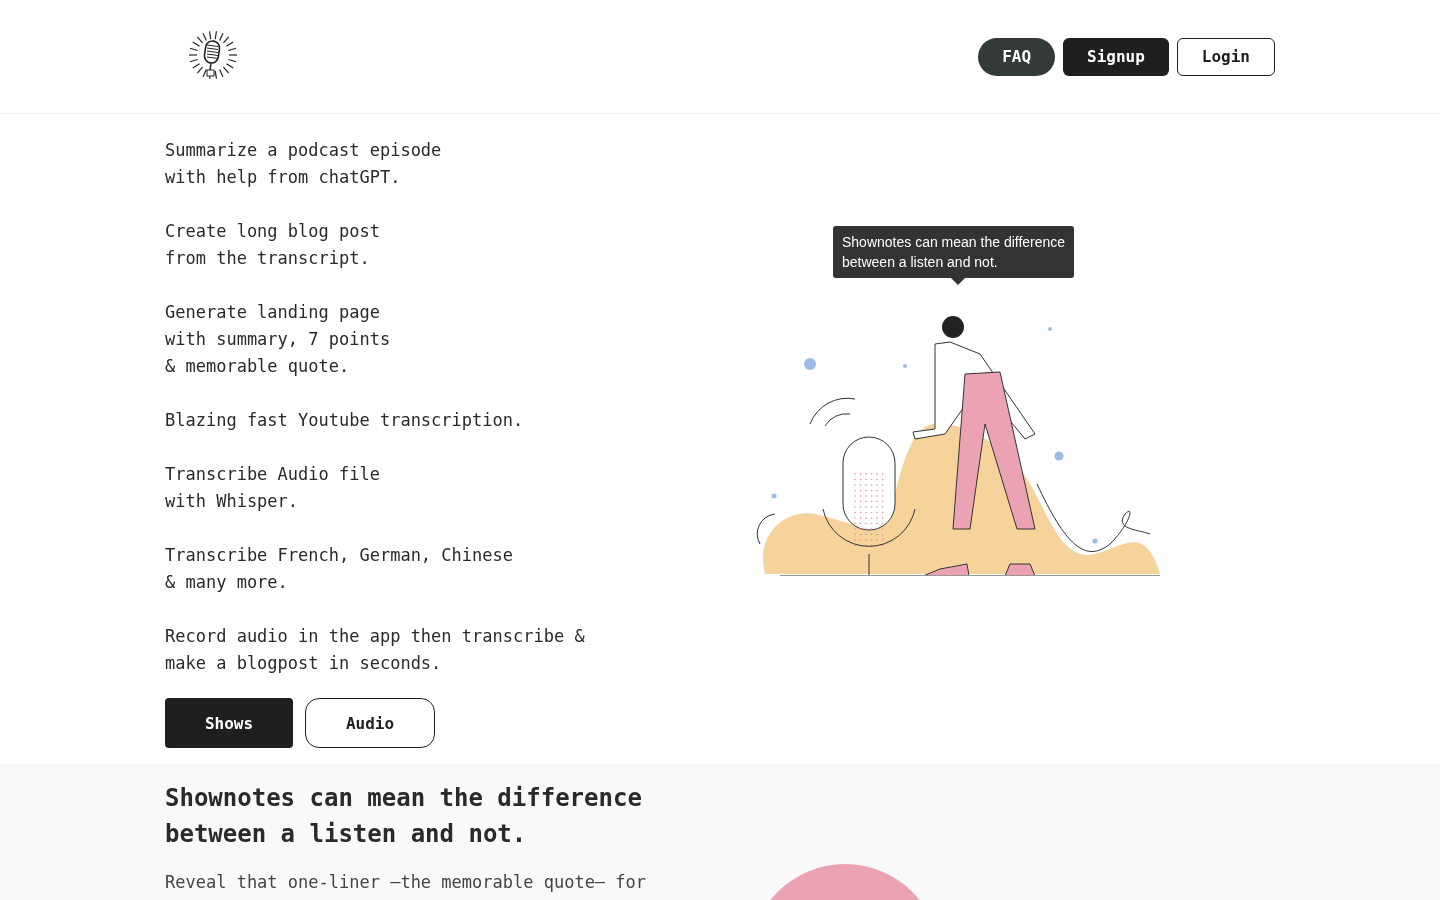 The image size is (1440, 900). I want to click on feature-text: Generate landing page with summary, 7 points & memorable quote., so click(278, 339).